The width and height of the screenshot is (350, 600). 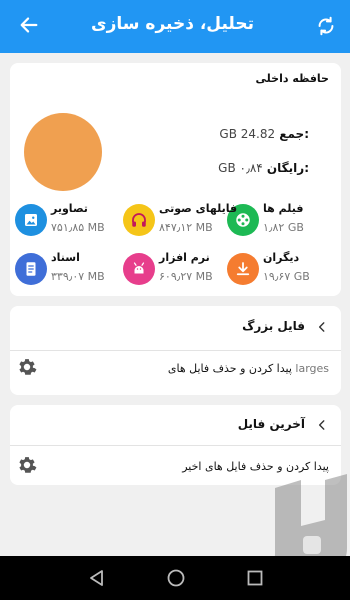 What do you see at coordinates (139, 220) in the screenshot?
I see `headphones-icon` at bounding box center [139, 220].